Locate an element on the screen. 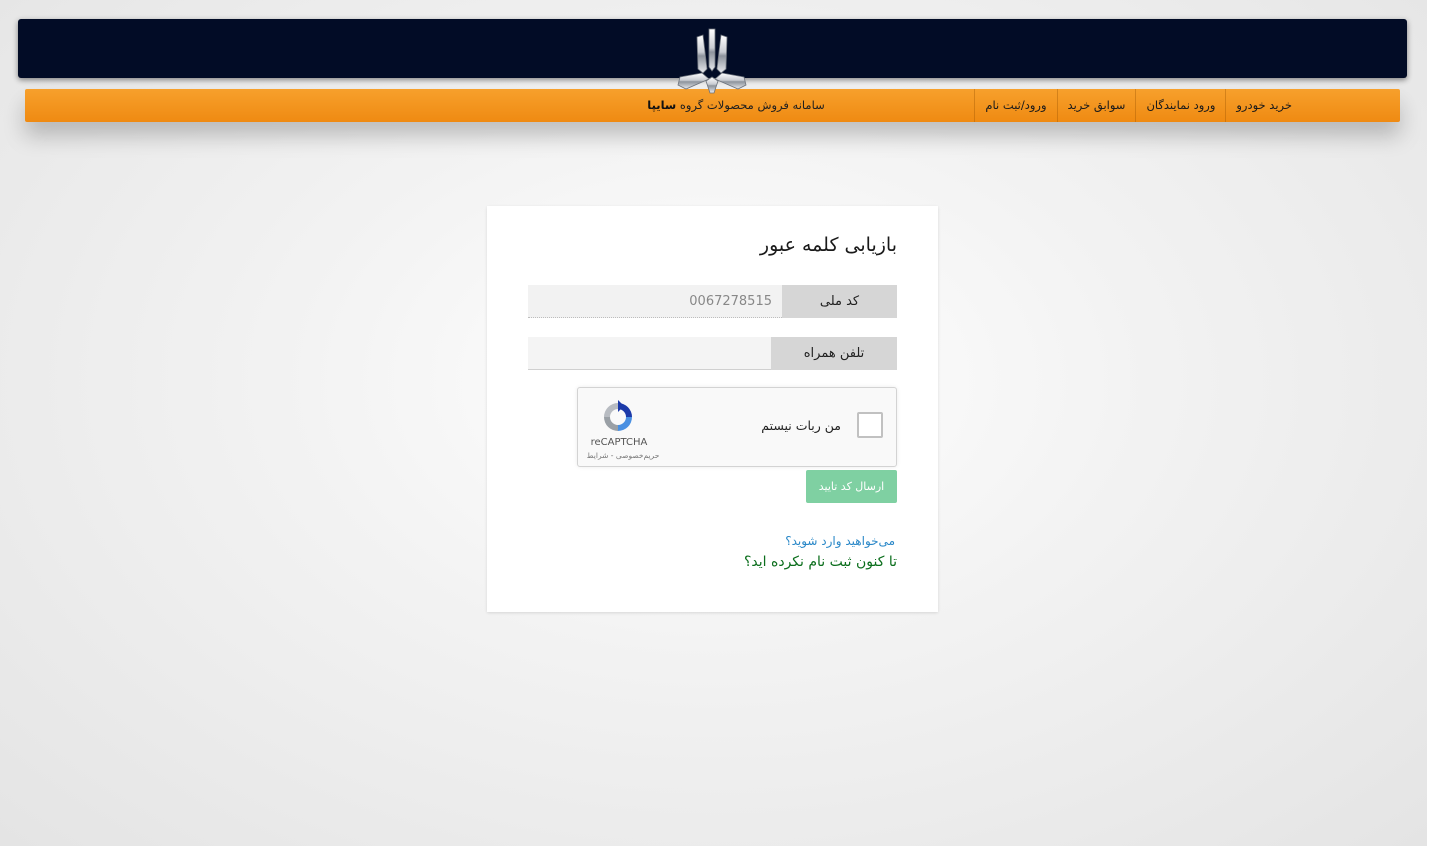 This screenshot has height=846, width=1430. recaptcha-brand: reCAPTCHA is located at coordinates (619, 442).